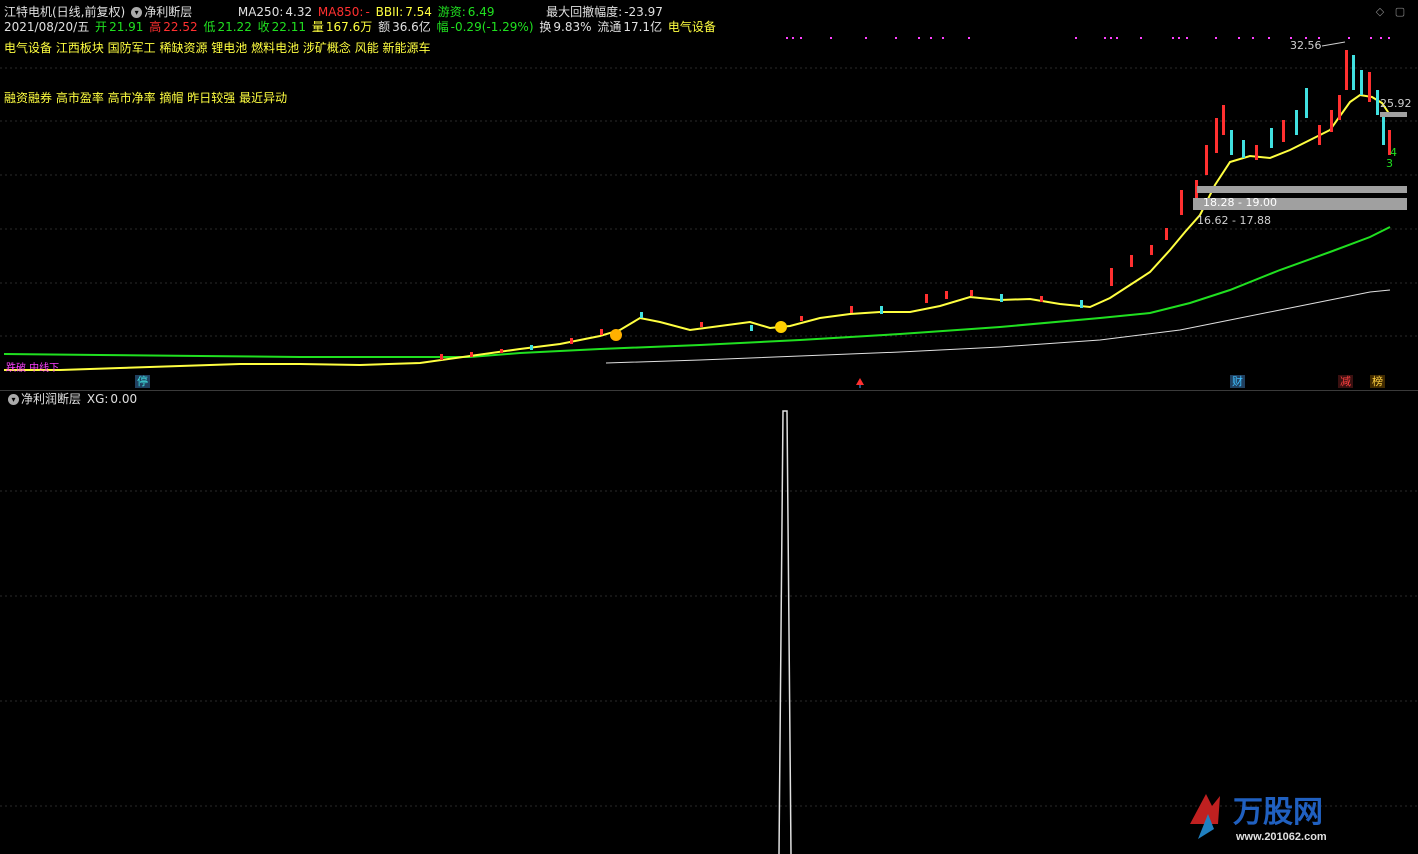  I want to click on left-marks: 跌破 中线下, so click(33, 368).